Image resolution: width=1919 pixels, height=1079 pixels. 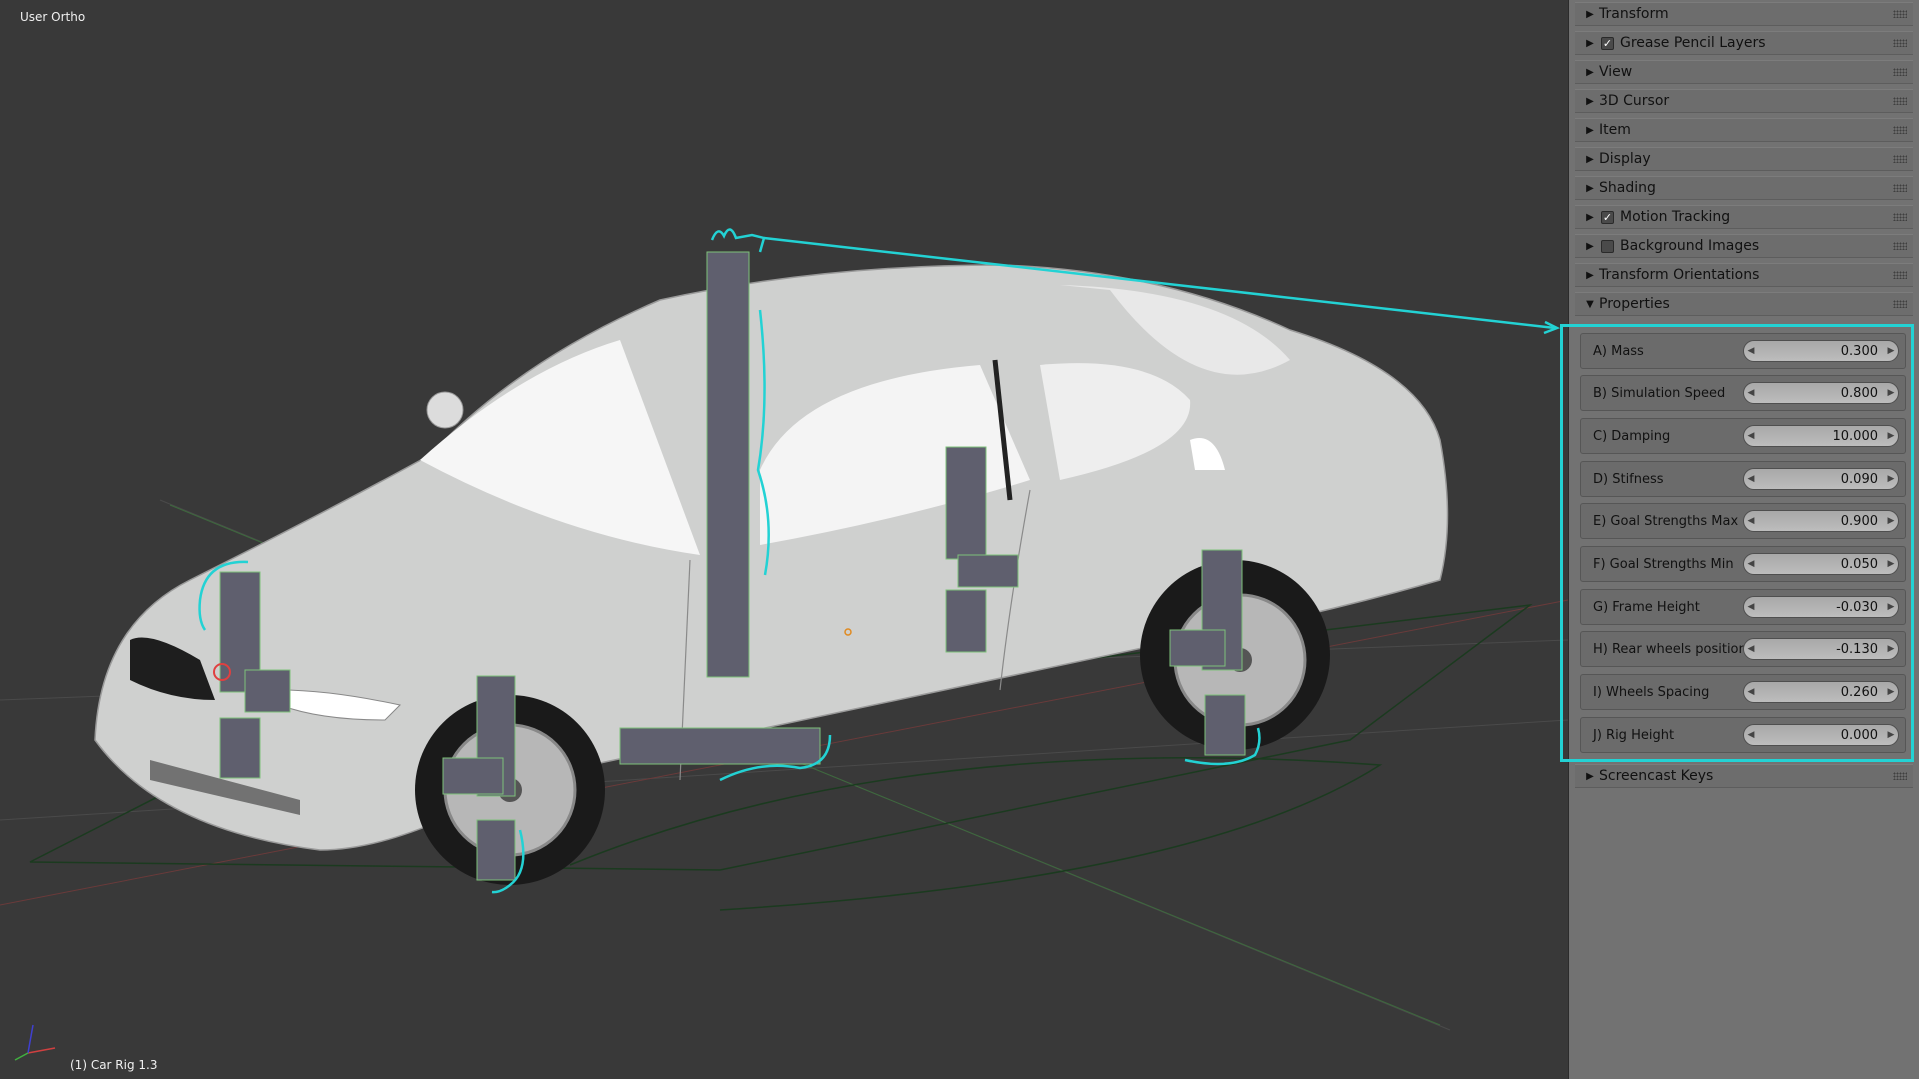 I want to click on panel-transform-orientations: ▶ Transform Orientations, so click(x=1744, y=275).